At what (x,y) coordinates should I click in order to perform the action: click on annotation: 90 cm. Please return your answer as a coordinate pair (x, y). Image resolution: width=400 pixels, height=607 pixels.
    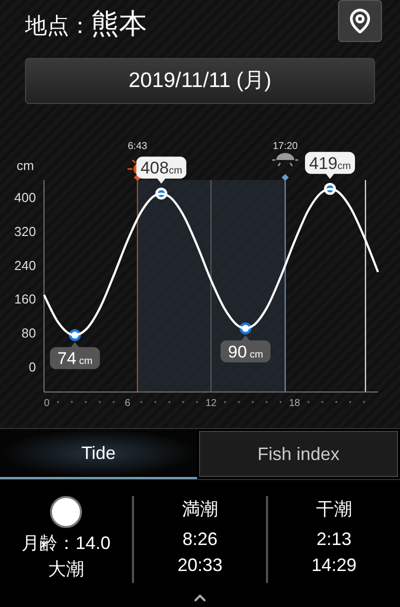
    Looking at the image, I should click on (246, 352).